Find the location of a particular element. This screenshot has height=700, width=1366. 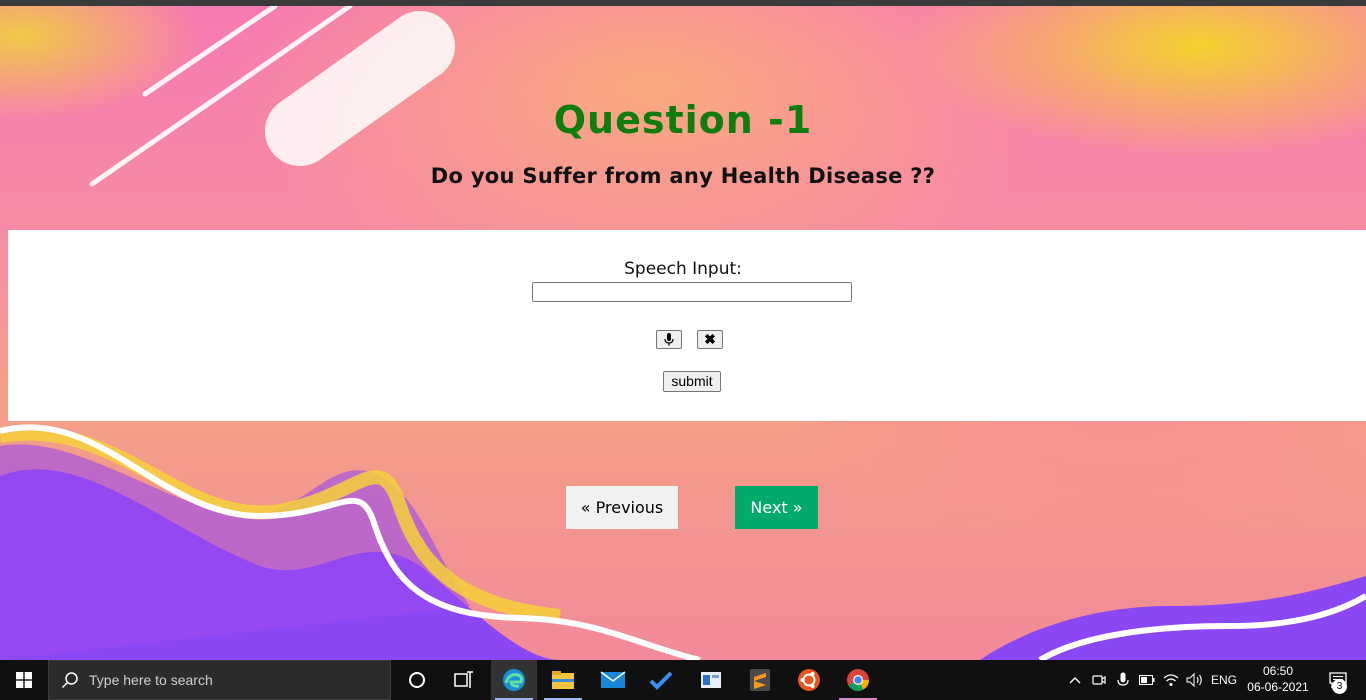

taskbar-sublime-text is located at coordinates (760, 680).